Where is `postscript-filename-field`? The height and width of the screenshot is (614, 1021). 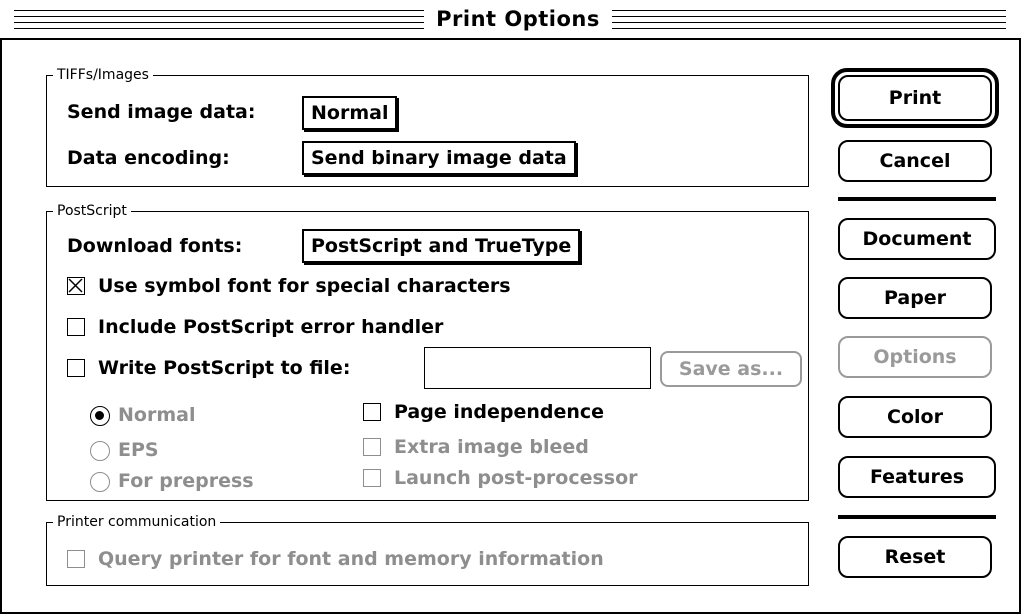
postscript-filename-field is located at coordinates (537, 368).